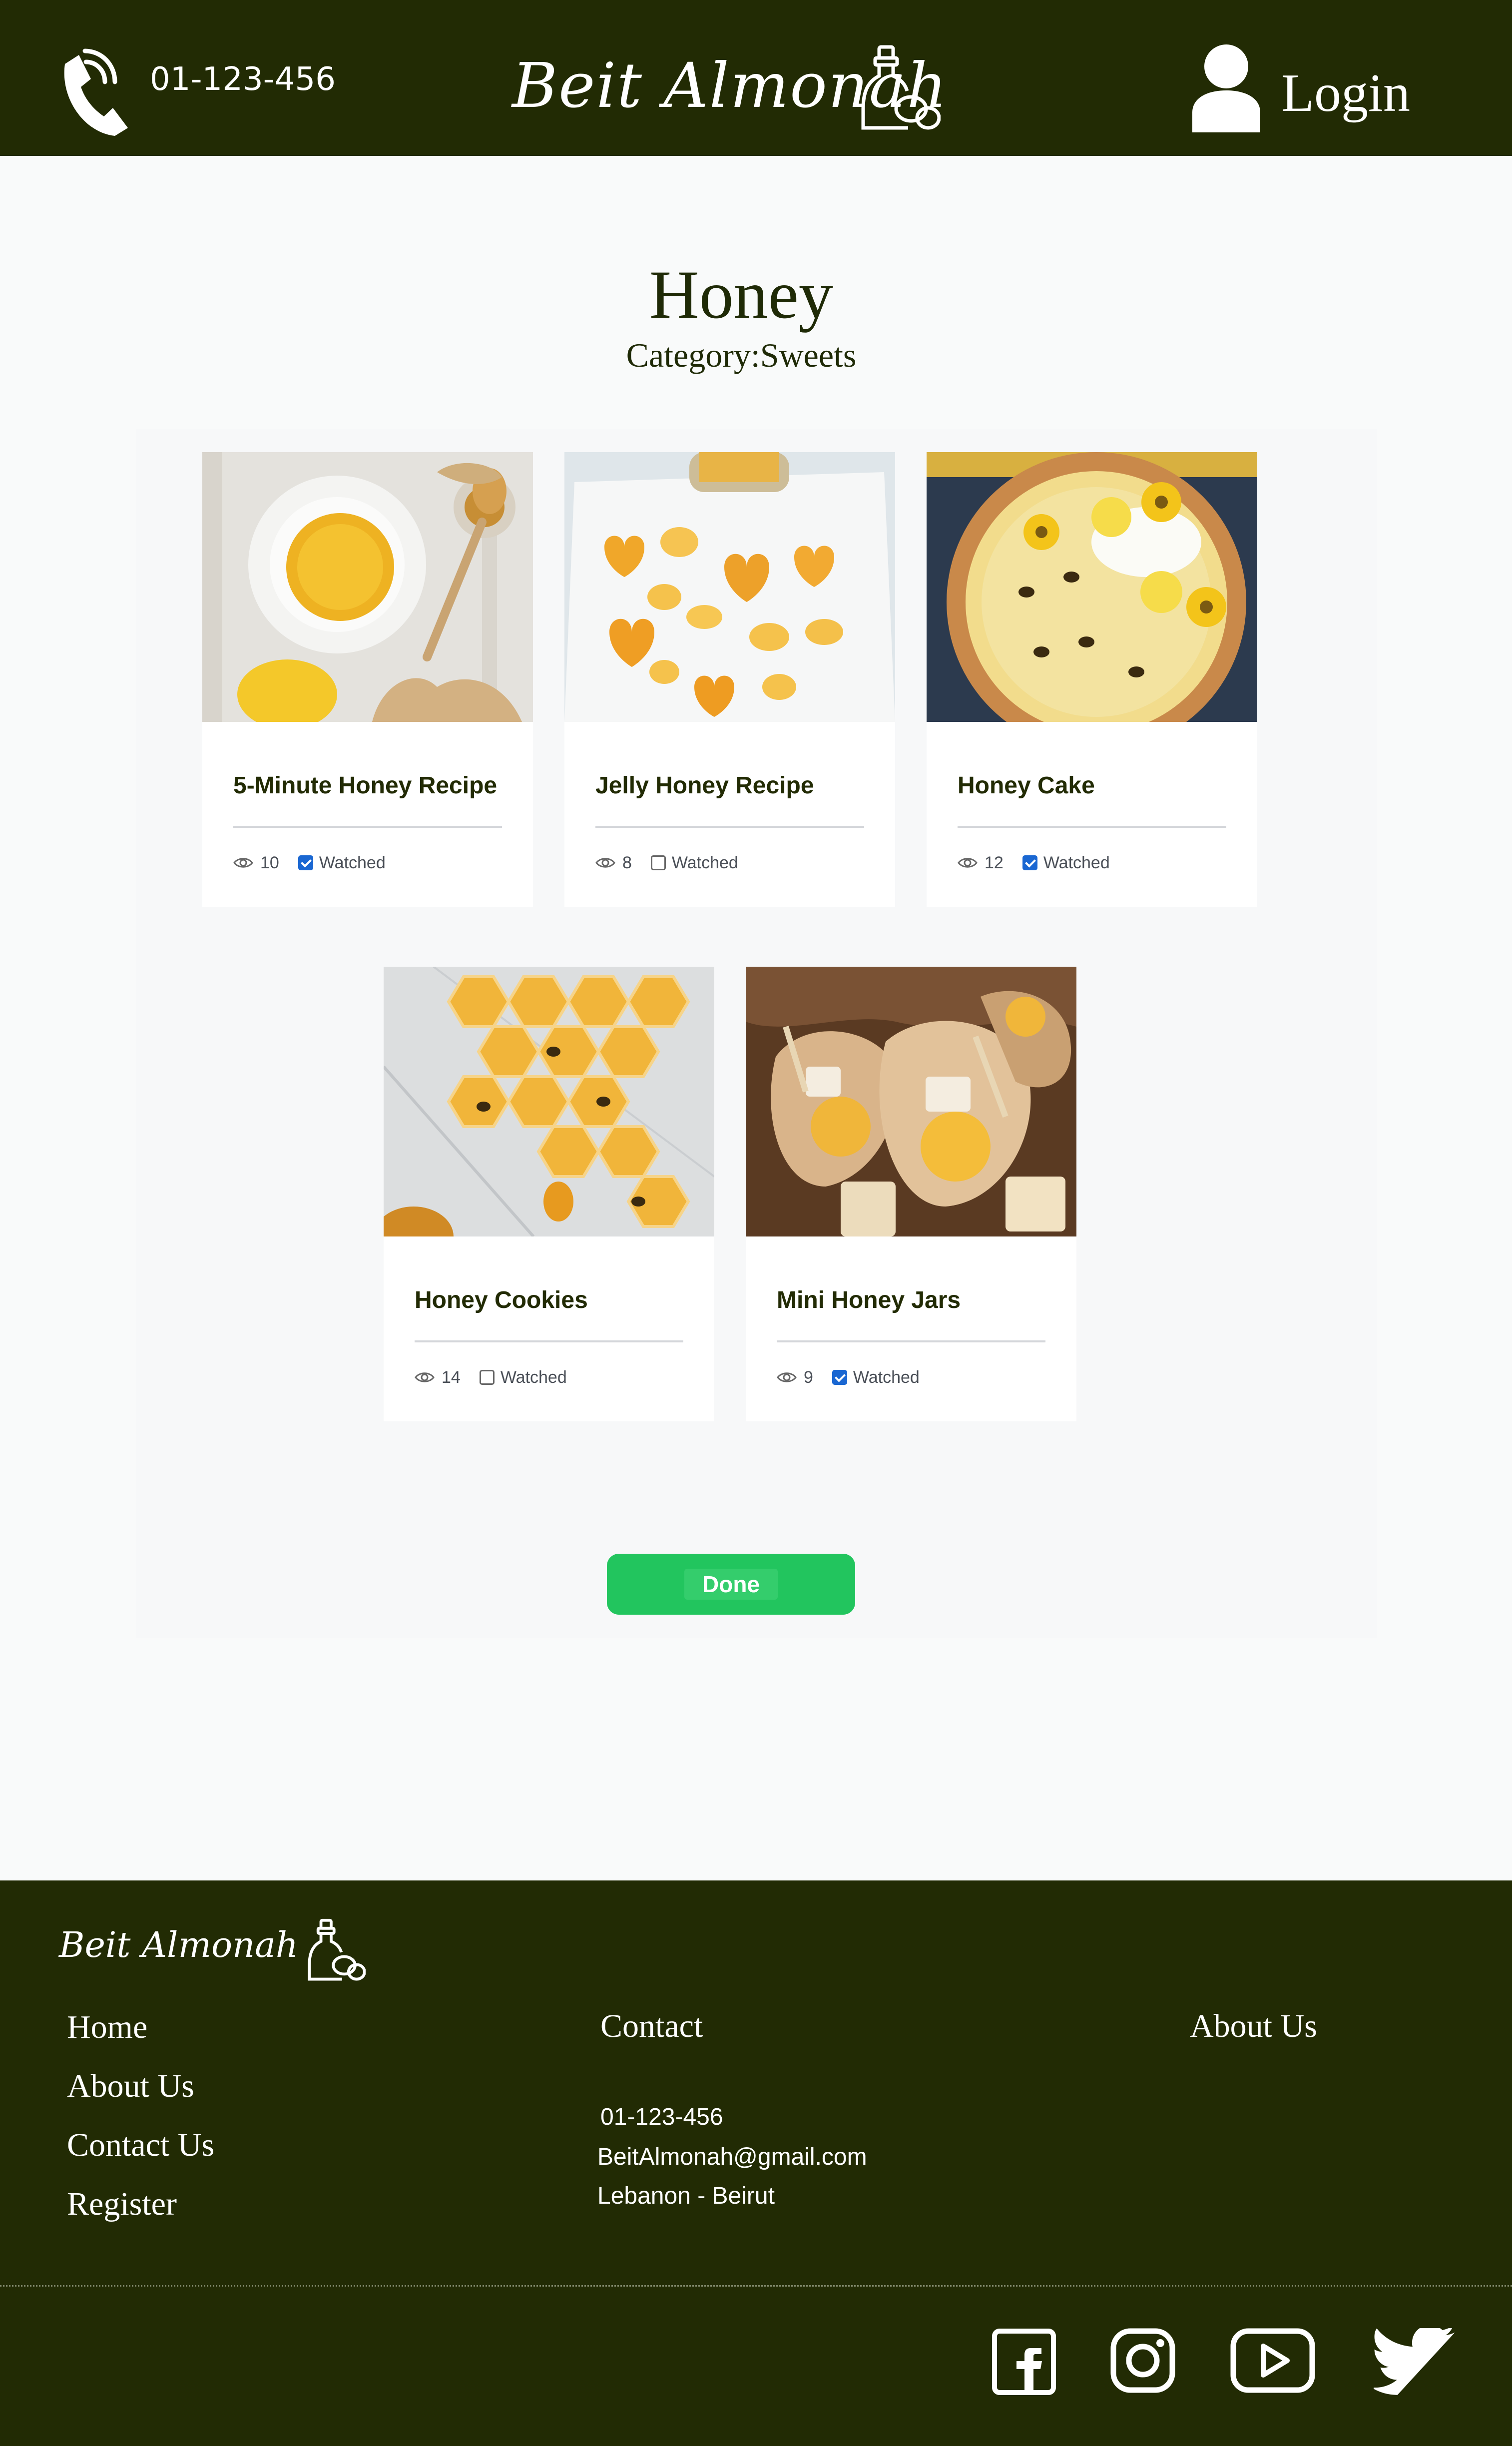  I want to click on recipe-card: 5-Minute Honey Recipe 10 Watched, so click(367, 679).